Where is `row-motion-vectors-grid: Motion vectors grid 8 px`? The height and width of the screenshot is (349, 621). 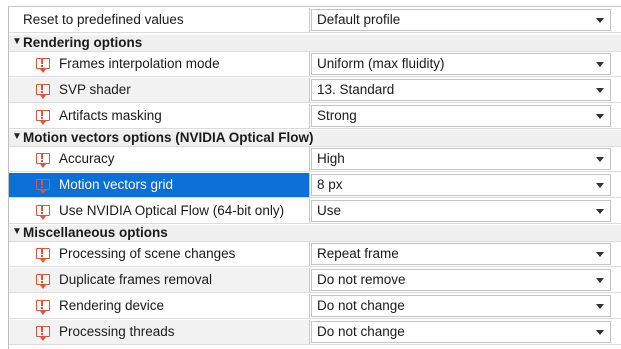
row-motion-vectors-grid: Motion vectors grid 8 px is located at coordinates (315, 185).